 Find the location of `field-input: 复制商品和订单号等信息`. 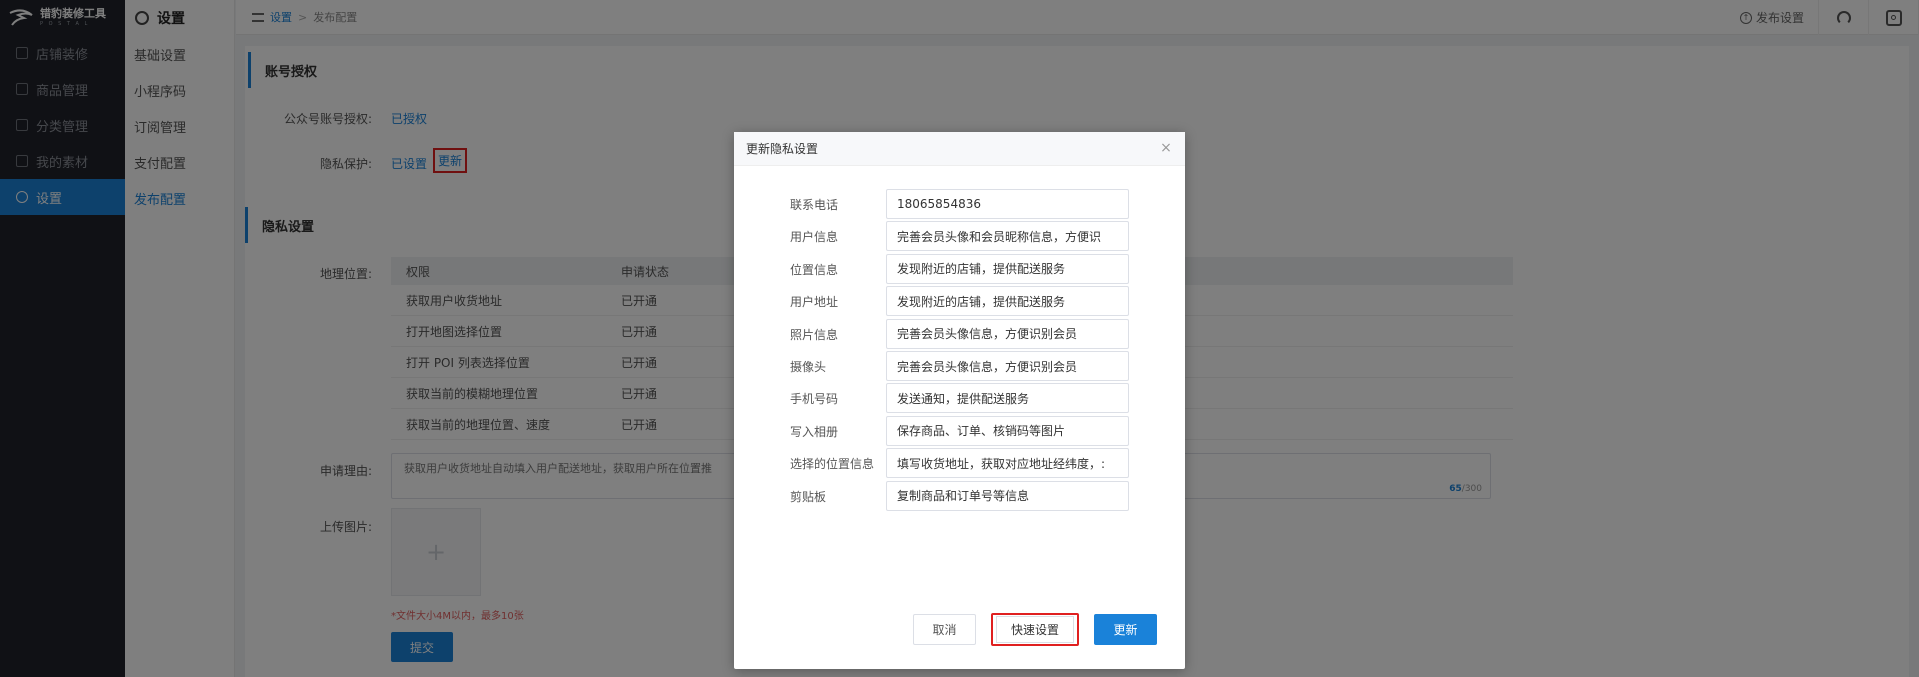

field-input: 复制商品和订单号等信息 is located at coordinates (1007, 495).